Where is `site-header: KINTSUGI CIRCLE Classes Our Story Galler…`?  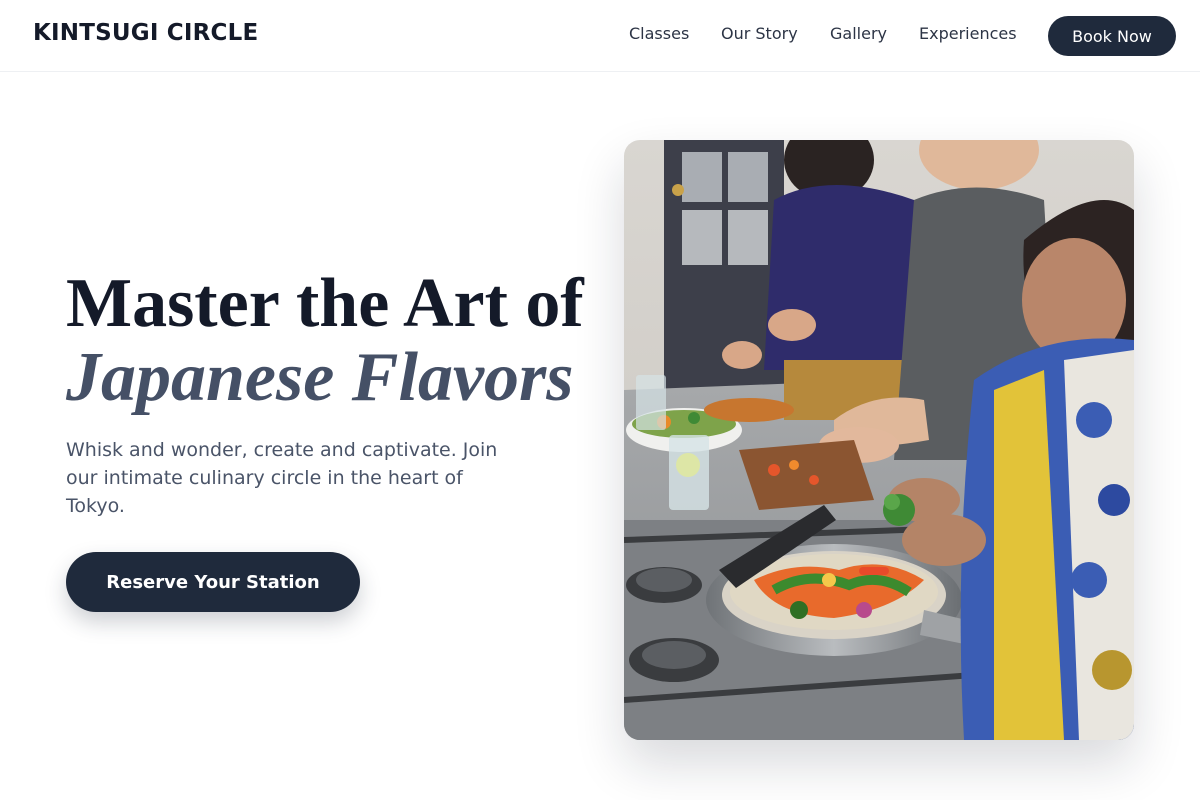 site-header: KINTSUGI CIRCLE Classes Our Story Galler… is located at coordinates (600, 36).